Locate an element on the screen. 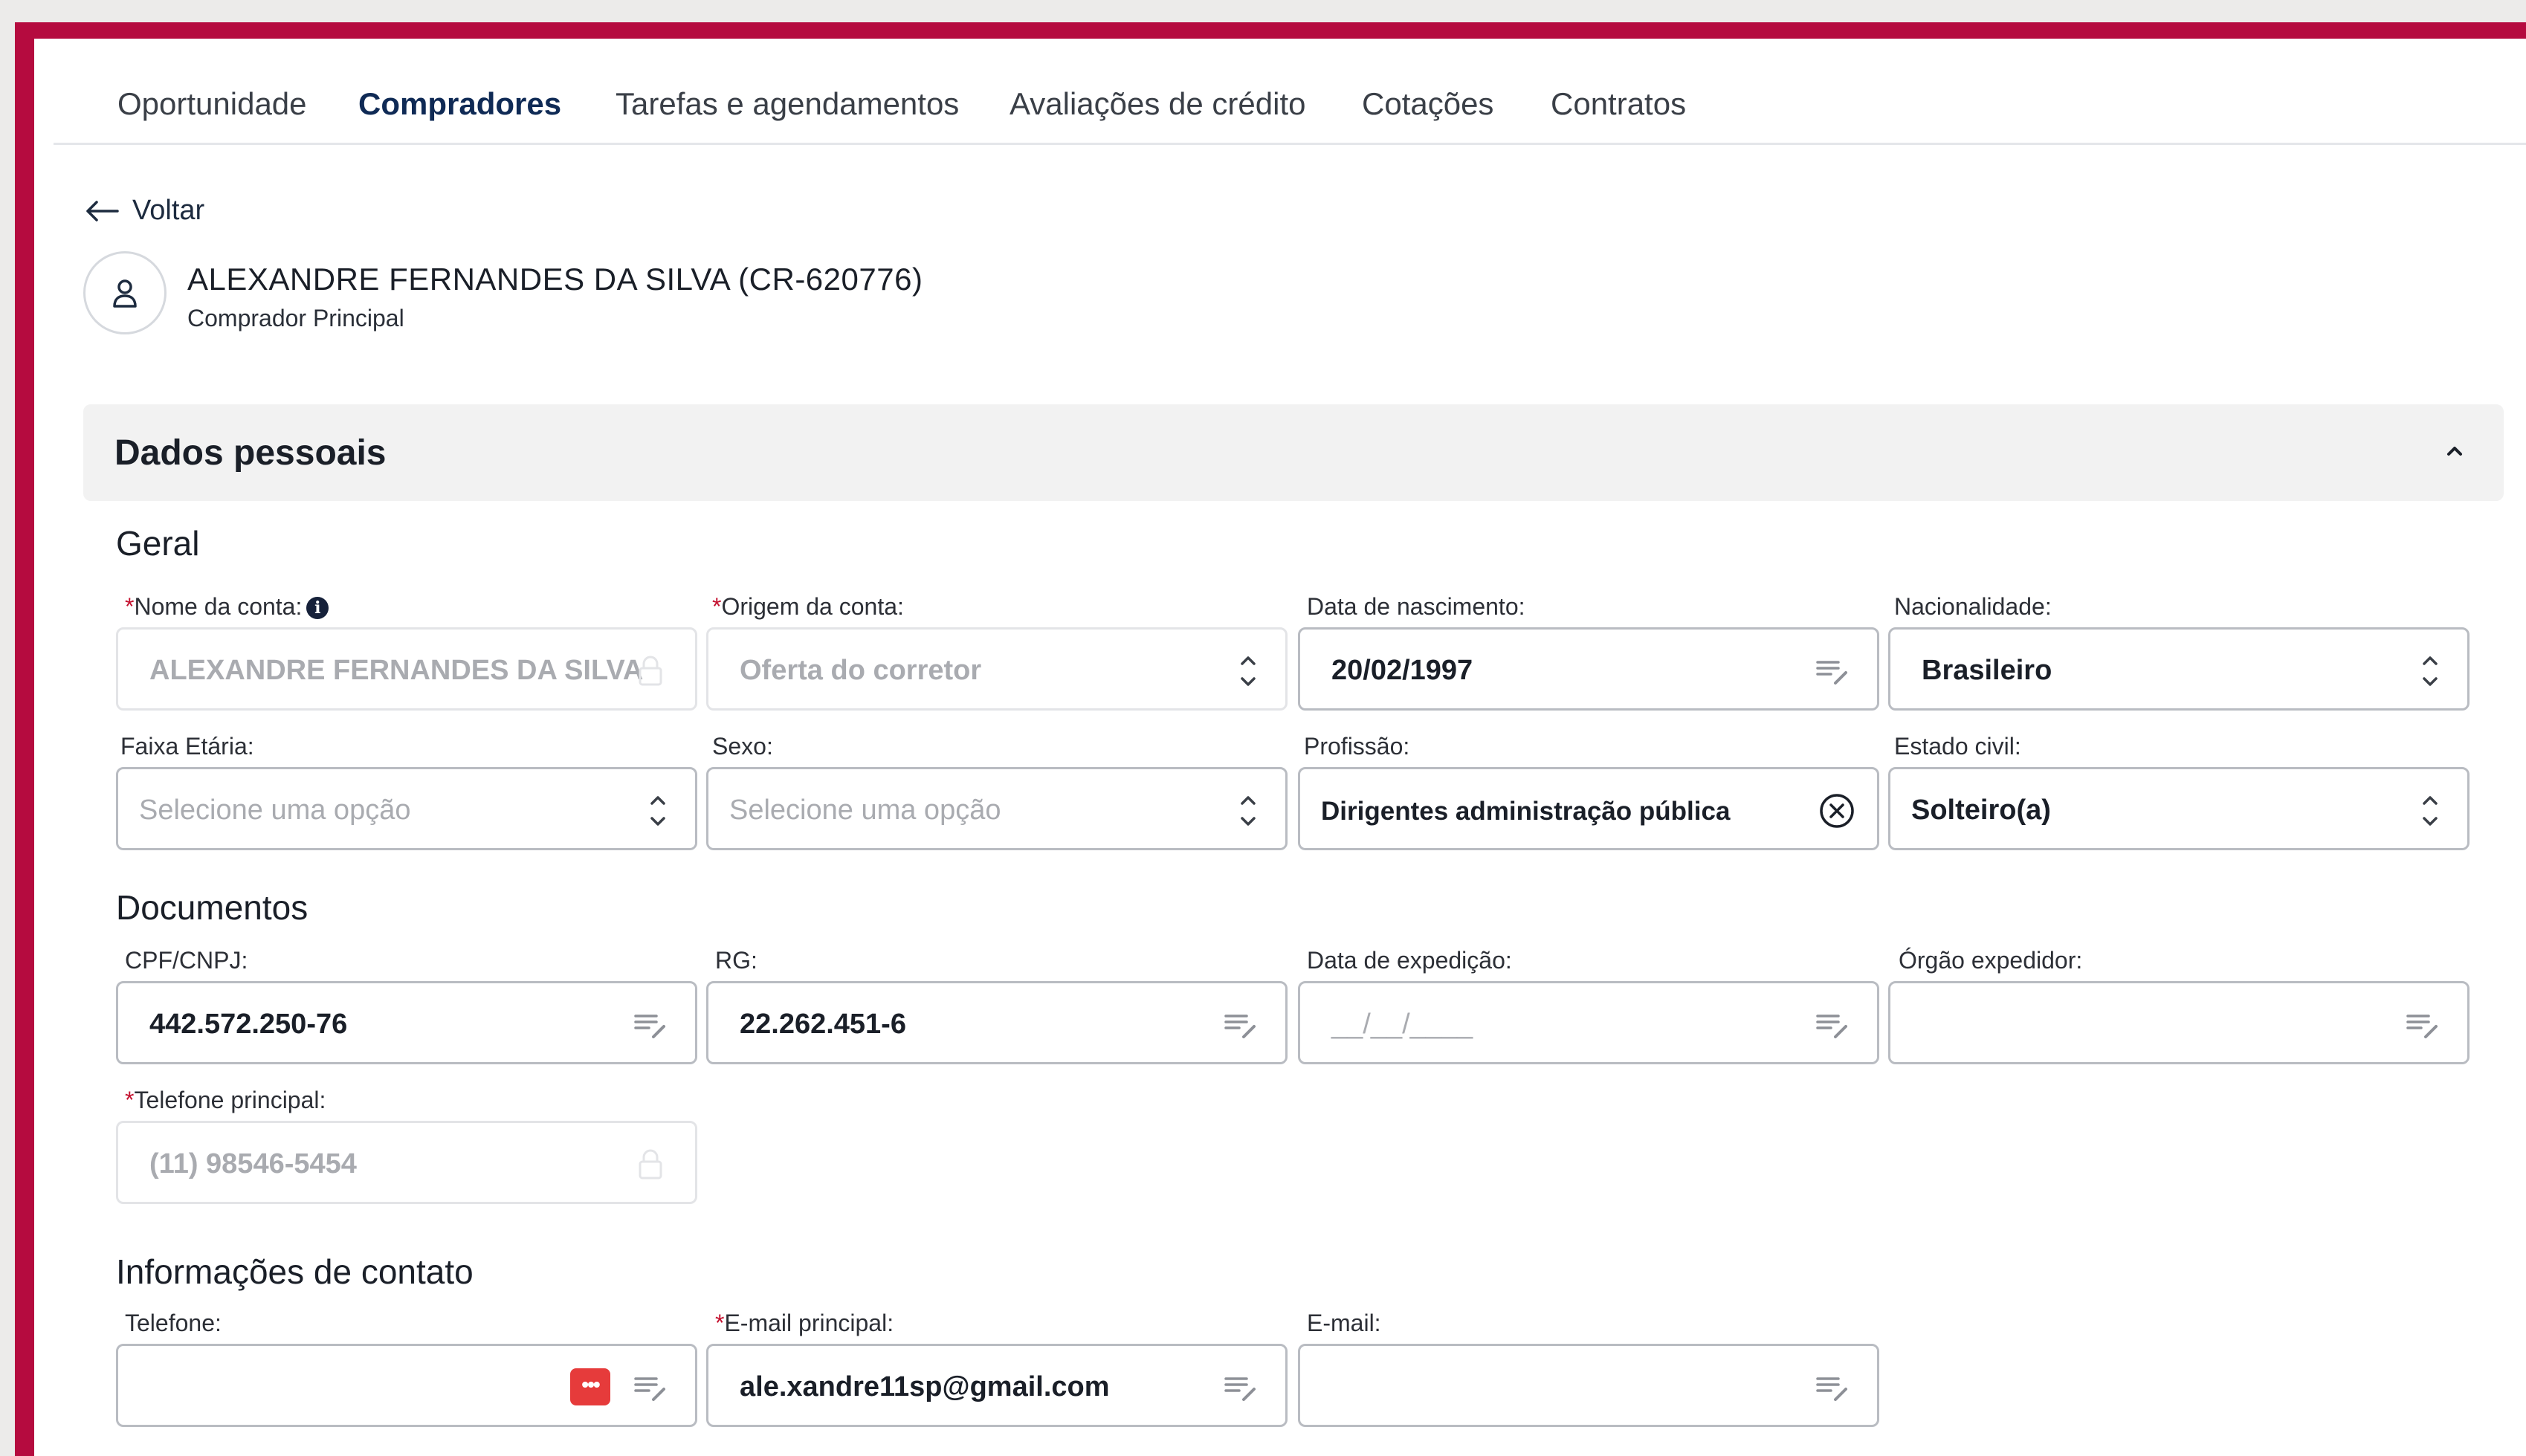 This screenshot has width=2526, height=1456. field-label-orgao-expedidor: Órgão expedidor: is located at coordinates (1991, 961).